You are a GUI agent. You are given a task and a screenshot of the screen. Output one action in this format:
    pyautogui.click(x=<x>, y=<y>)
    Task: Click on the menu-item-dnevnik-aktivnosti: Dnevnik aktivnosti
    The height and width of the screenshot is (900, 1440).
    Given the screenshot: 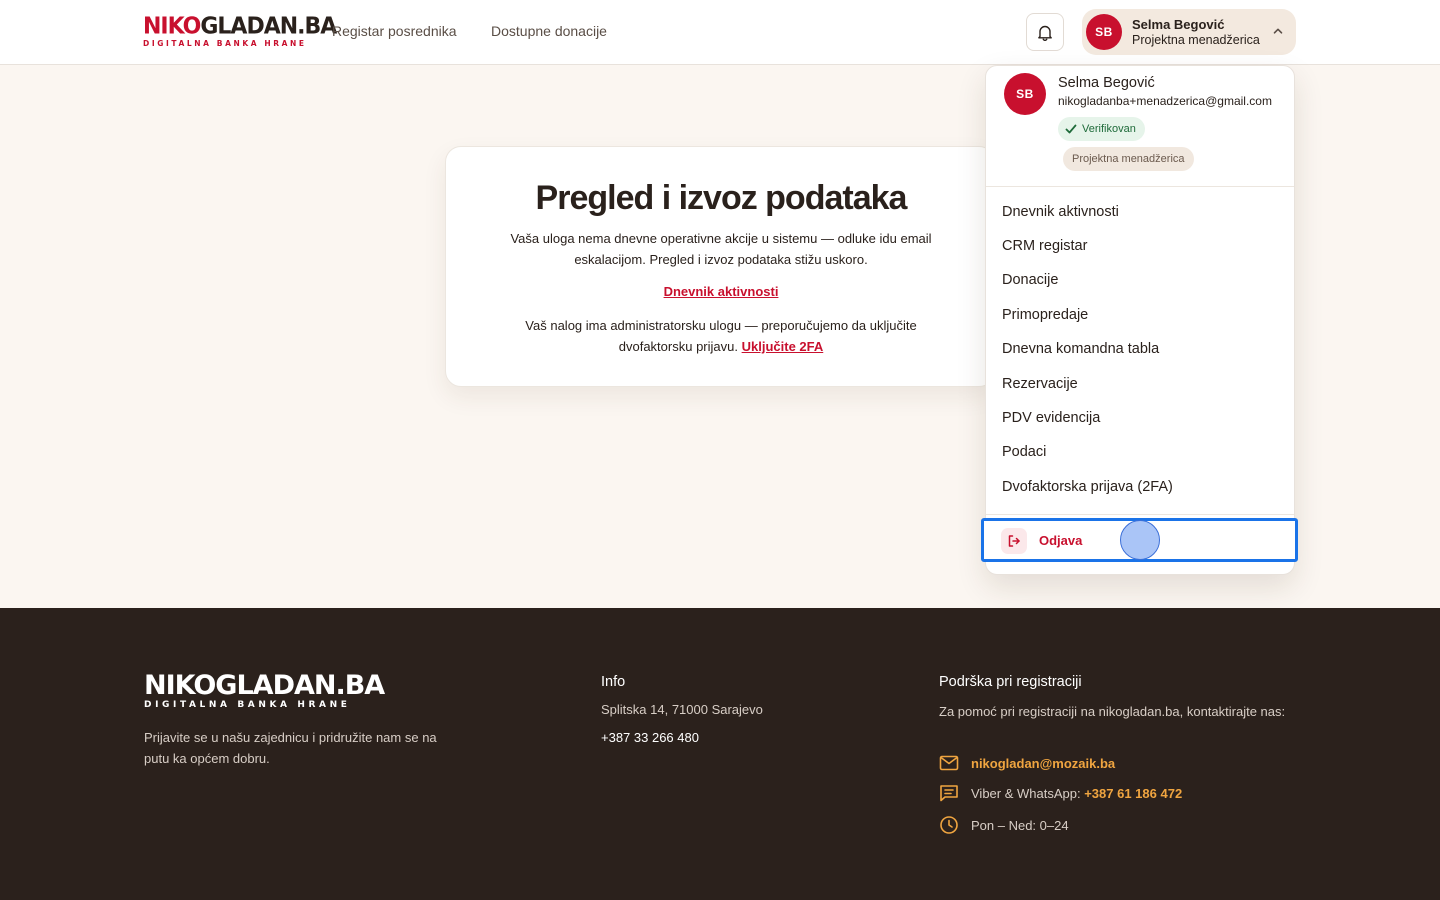 What is the action you would take?
    pyautogui.click(x=1060, y=212)
    